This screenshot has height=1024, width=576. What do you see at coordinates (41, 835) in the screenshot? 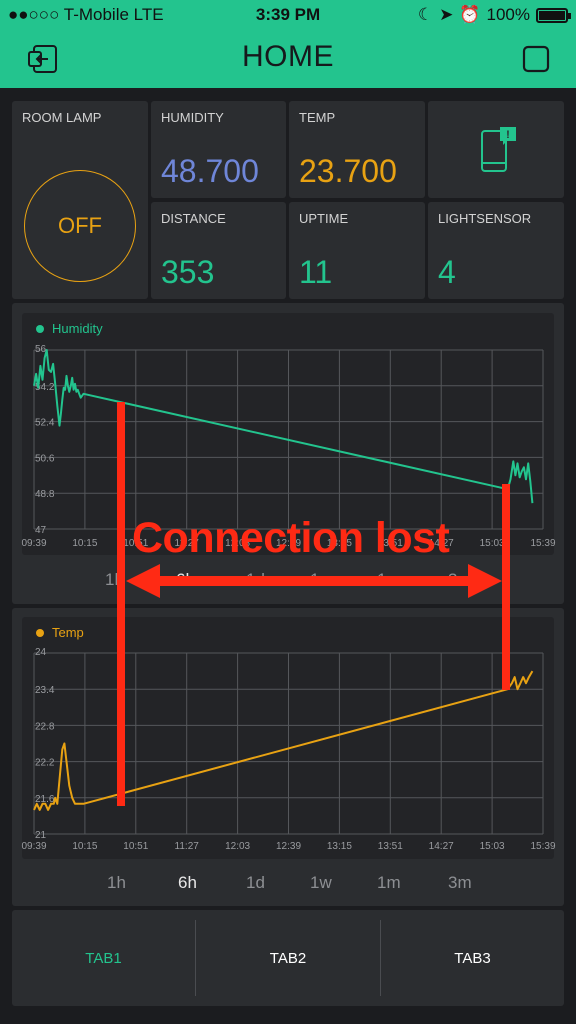
I see `y-tick-label: 21` at bounding box center [41, 835].